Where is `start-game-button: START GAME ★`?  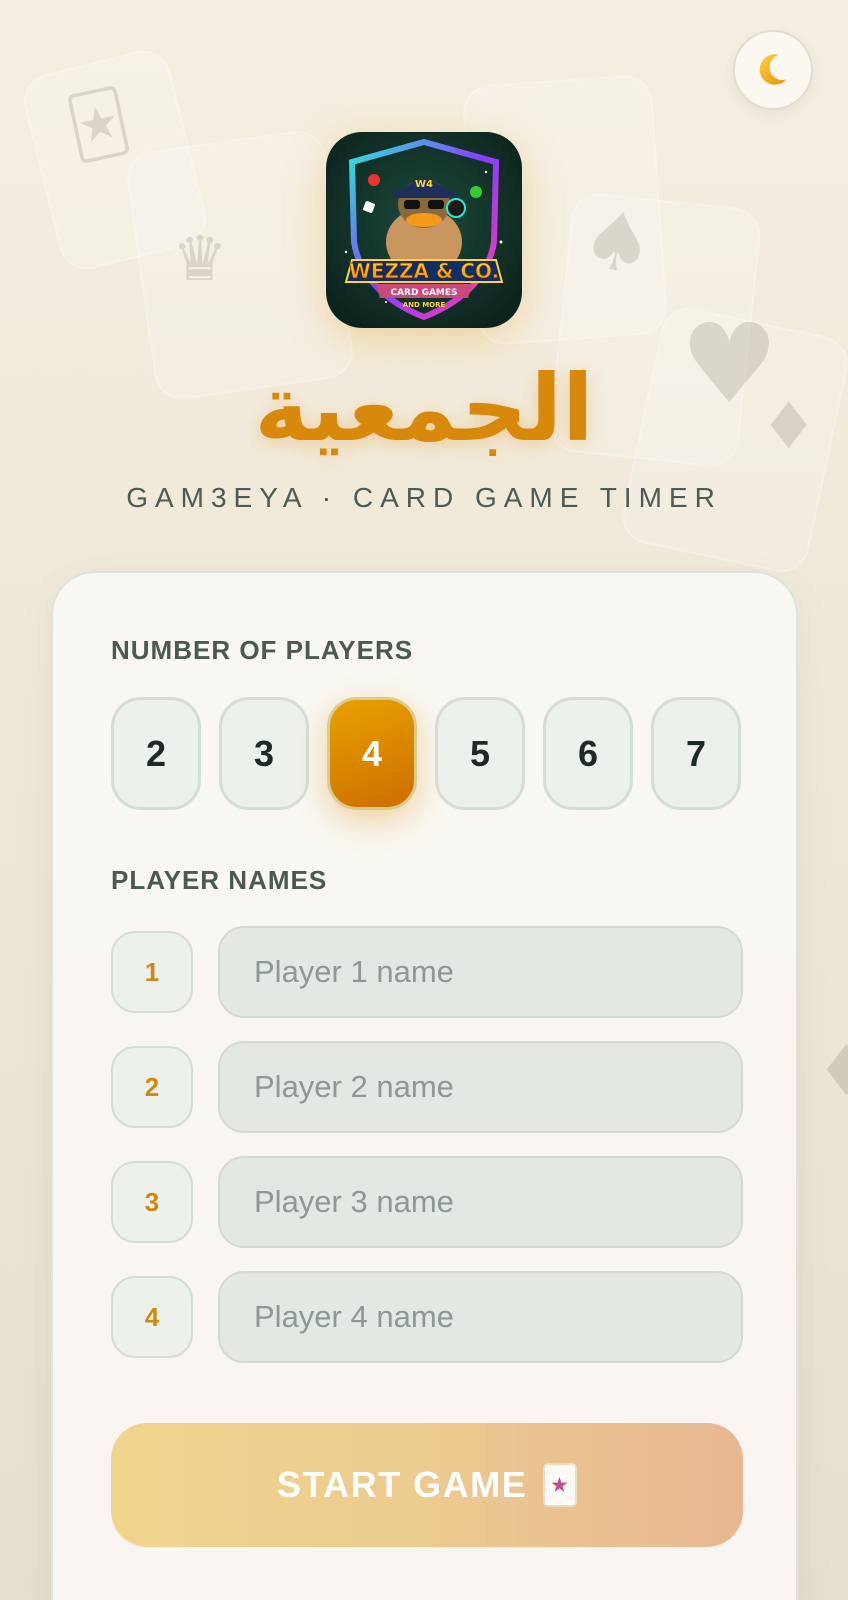 start-game-button: START GAME ★ is located at coordinates (427, 1485).